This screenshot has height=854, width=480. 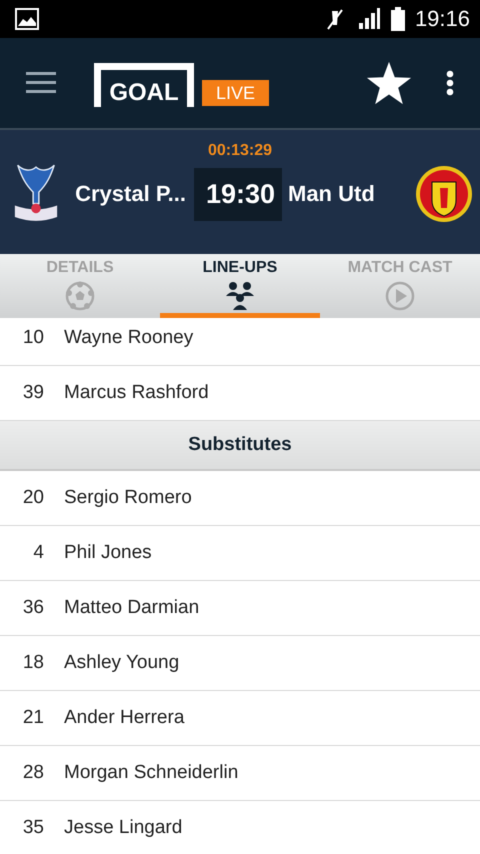 I want to click on away-team: Man Utd, so click(x=331, y=194).